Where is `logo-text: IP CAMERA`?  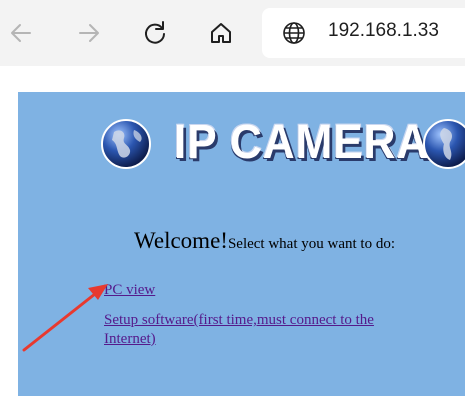 logo-text: IP CAMERA is located at coordinates (302, 142).